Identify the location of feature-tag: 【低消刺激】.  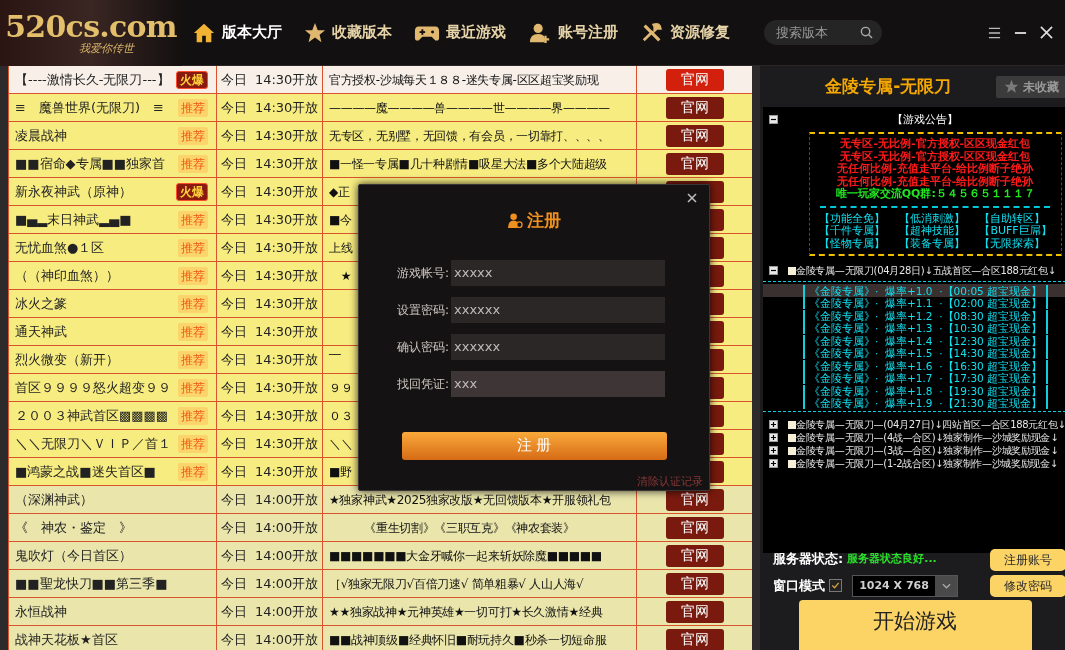
(935, 219).